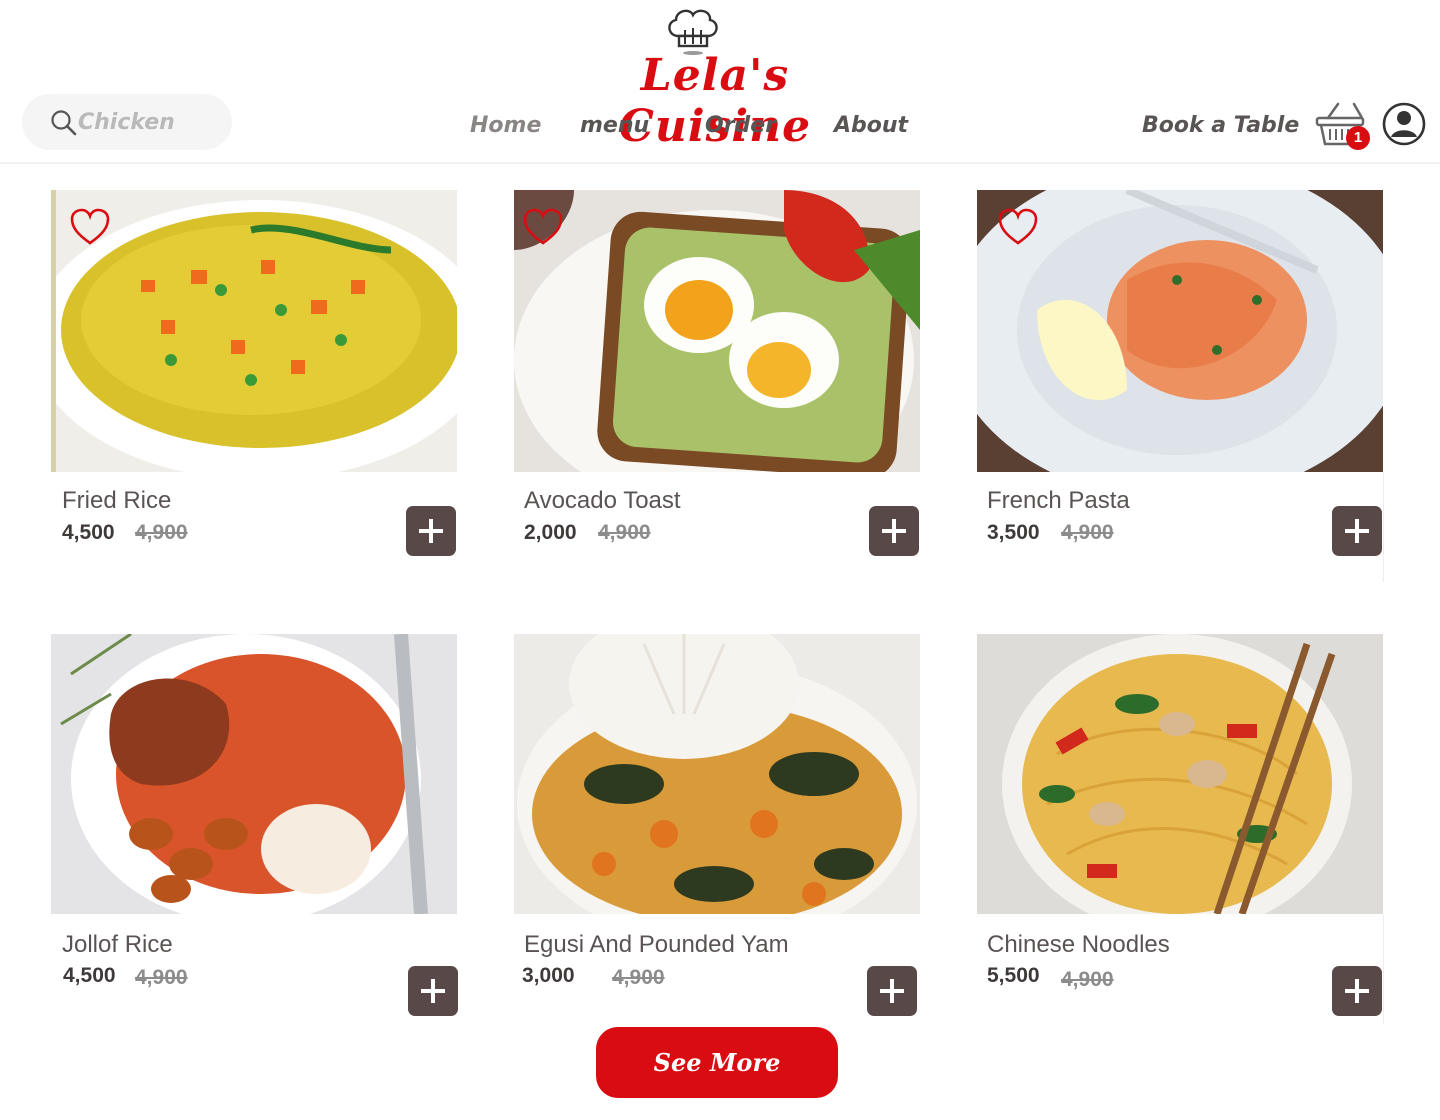 This screenshot has height=1120, width=1440. What do you see at coordinates (614, 125) in the screenshot?
I see `nav-menu: menu` at bounding box center [614, 125].